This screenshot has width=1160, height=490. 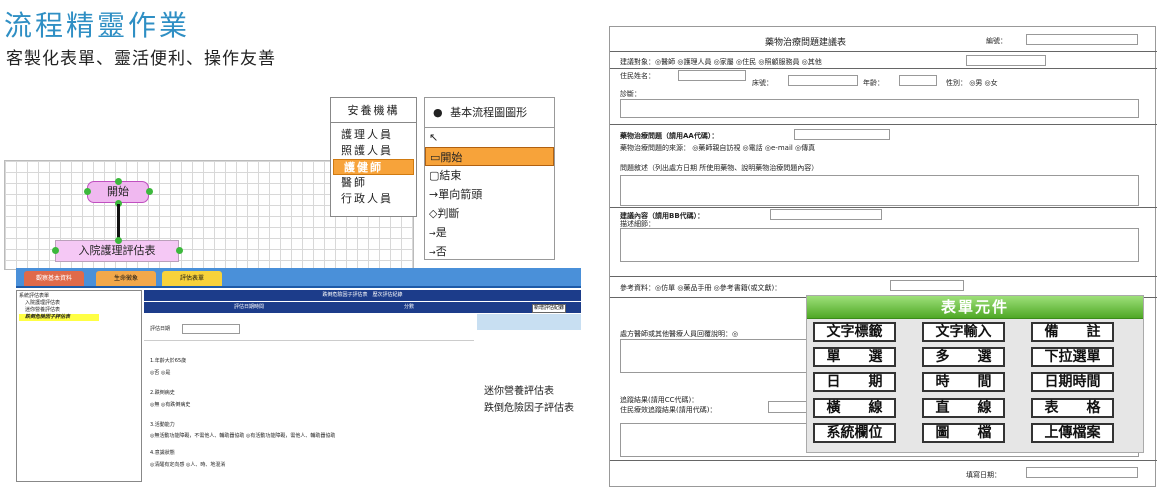 What do you see at coordinates (170, 405) in the screenshot?
I see `question-options: ◎無 ◎有跌倒病史` at bounding box center [170, 405].